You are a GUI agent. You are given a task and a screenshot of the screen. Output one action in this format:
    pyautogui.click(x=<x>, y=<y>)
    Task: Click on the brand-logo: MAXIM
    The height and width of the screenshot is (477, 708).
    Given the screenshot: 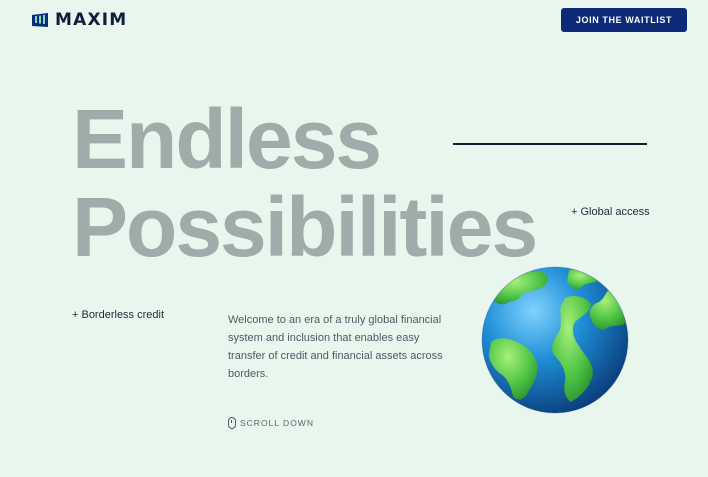 What is the action you would take?
    pyautogui.click(x=79, y=20)
    